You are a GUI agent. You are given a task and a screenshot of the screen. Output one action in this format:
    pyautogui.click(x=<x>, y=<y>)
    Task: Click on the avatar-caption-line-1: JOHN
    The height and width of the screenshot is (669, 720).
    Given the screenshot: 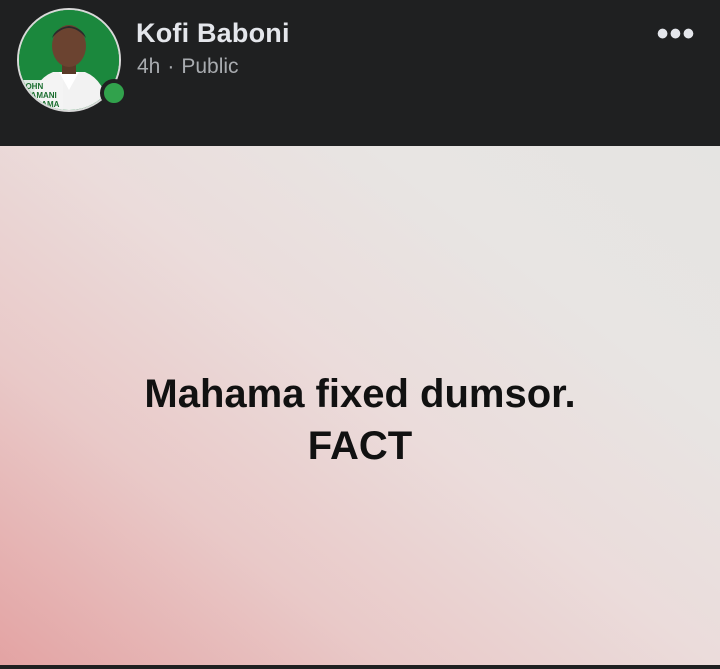 What is the action you would take?
    pyautogui.click(x=32, y=86)
    